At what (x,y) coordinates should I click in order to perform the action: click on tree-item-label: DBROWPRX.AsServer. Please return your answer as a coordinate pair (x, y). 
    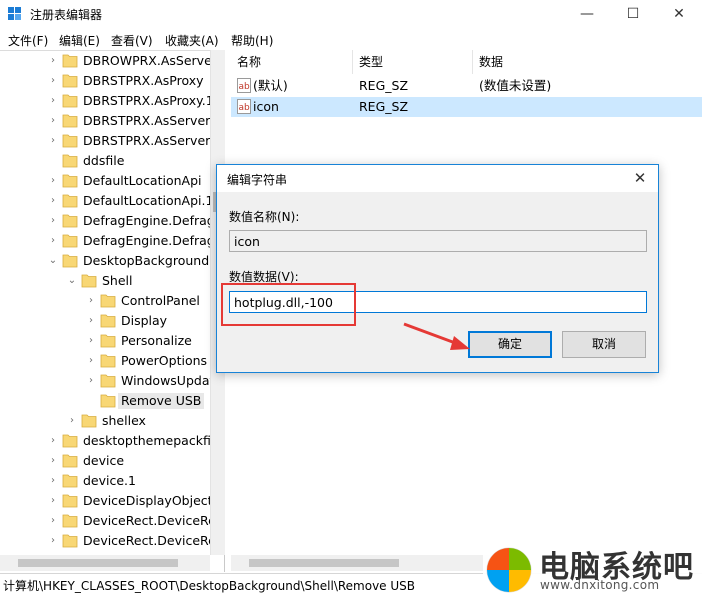
    Looking at the image, I should click on (150, 60).